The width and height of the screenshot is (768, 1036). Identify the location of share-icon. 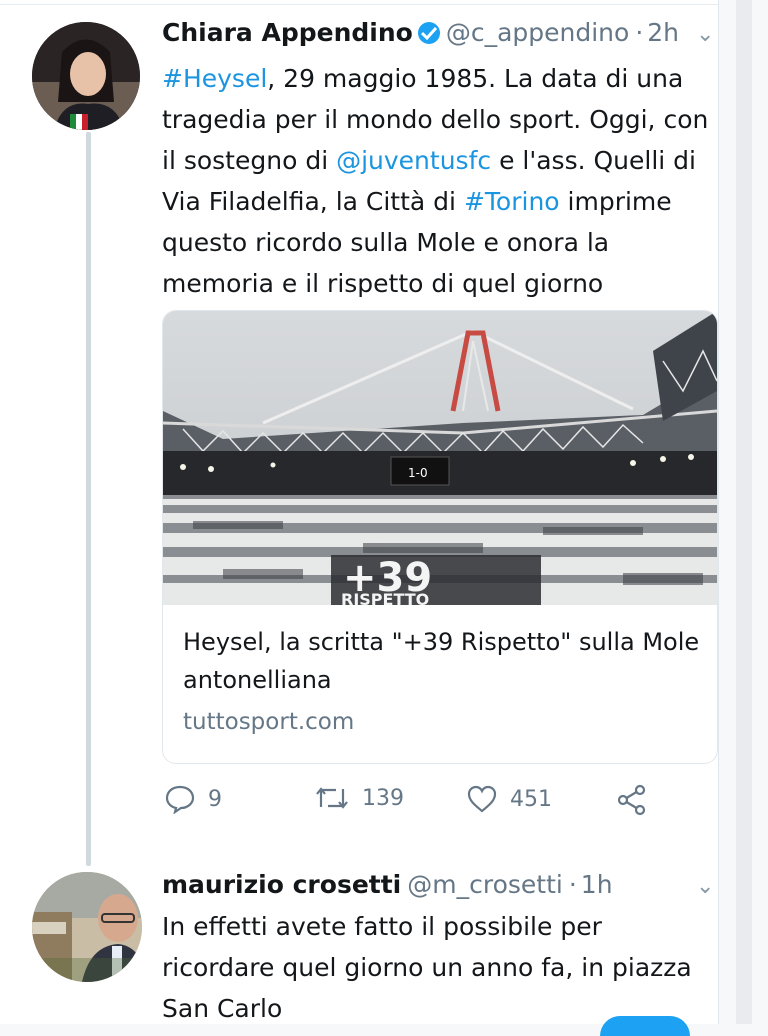
(631, 800).